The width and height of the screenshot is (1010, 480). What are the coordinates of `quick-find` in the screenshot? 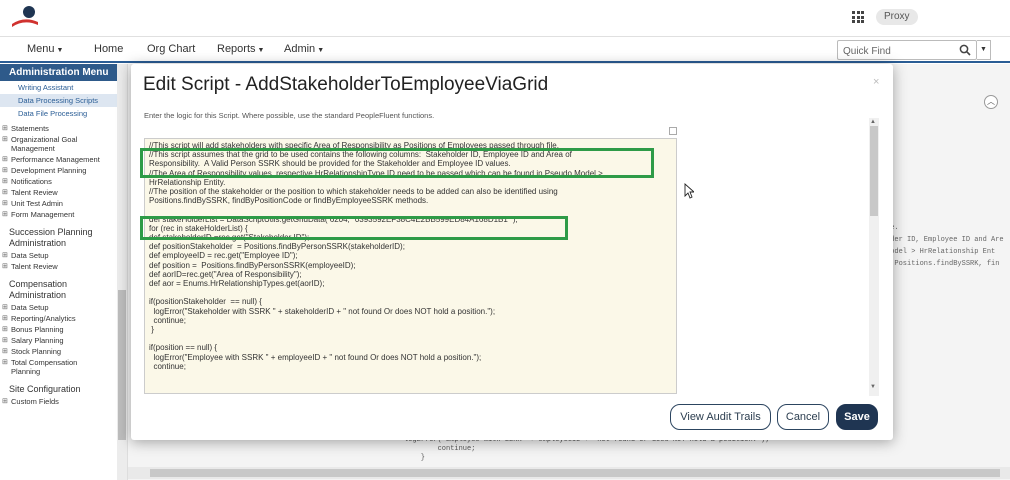 It's located at (907, 50).